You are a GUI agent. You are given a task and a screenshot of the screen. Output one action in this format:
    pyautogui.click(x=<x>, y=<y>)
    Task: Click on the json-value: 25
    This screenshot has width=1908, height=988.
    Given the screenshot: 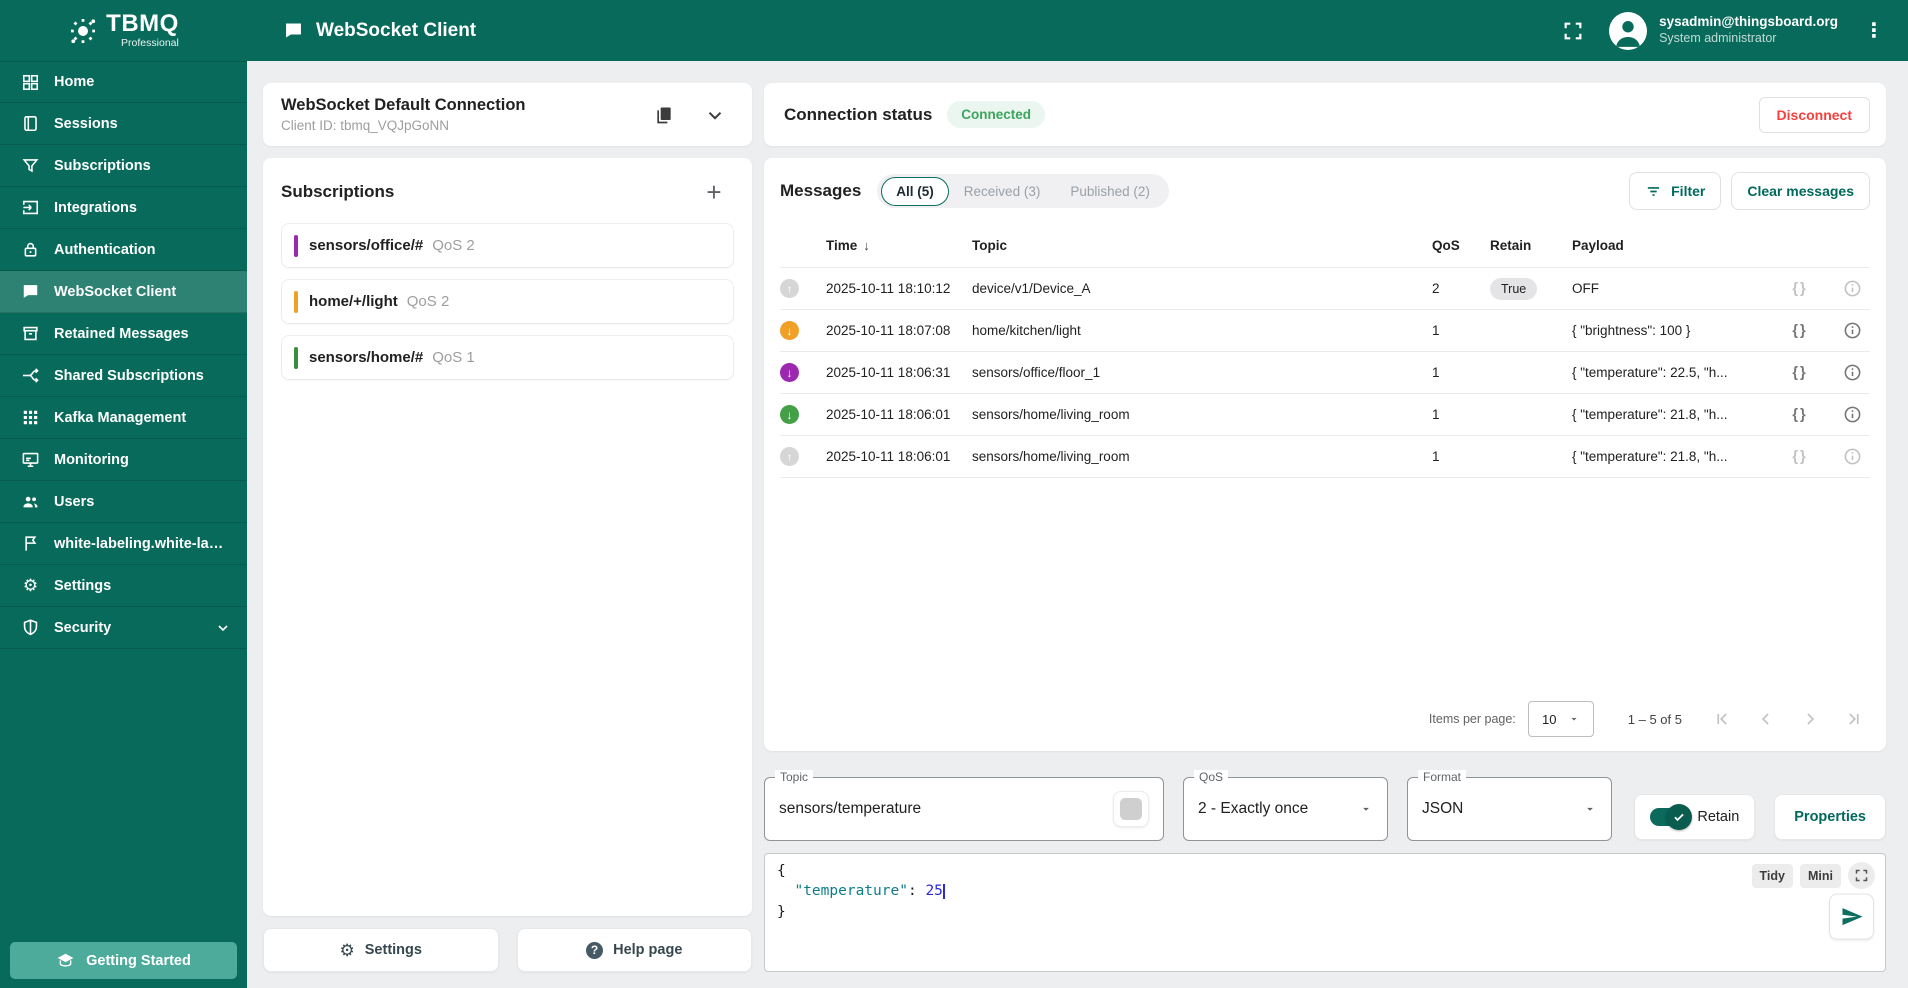 What is the action you would take?
    pyautogui.click(x=934, y=891)
    